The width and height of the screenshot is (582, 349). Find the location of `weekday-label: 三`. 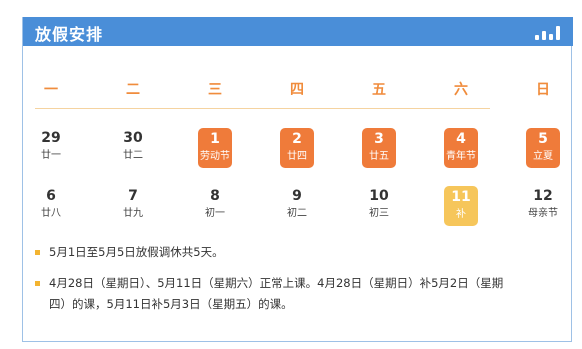

weekday-label: 三 is located at coordinates (215, 90).